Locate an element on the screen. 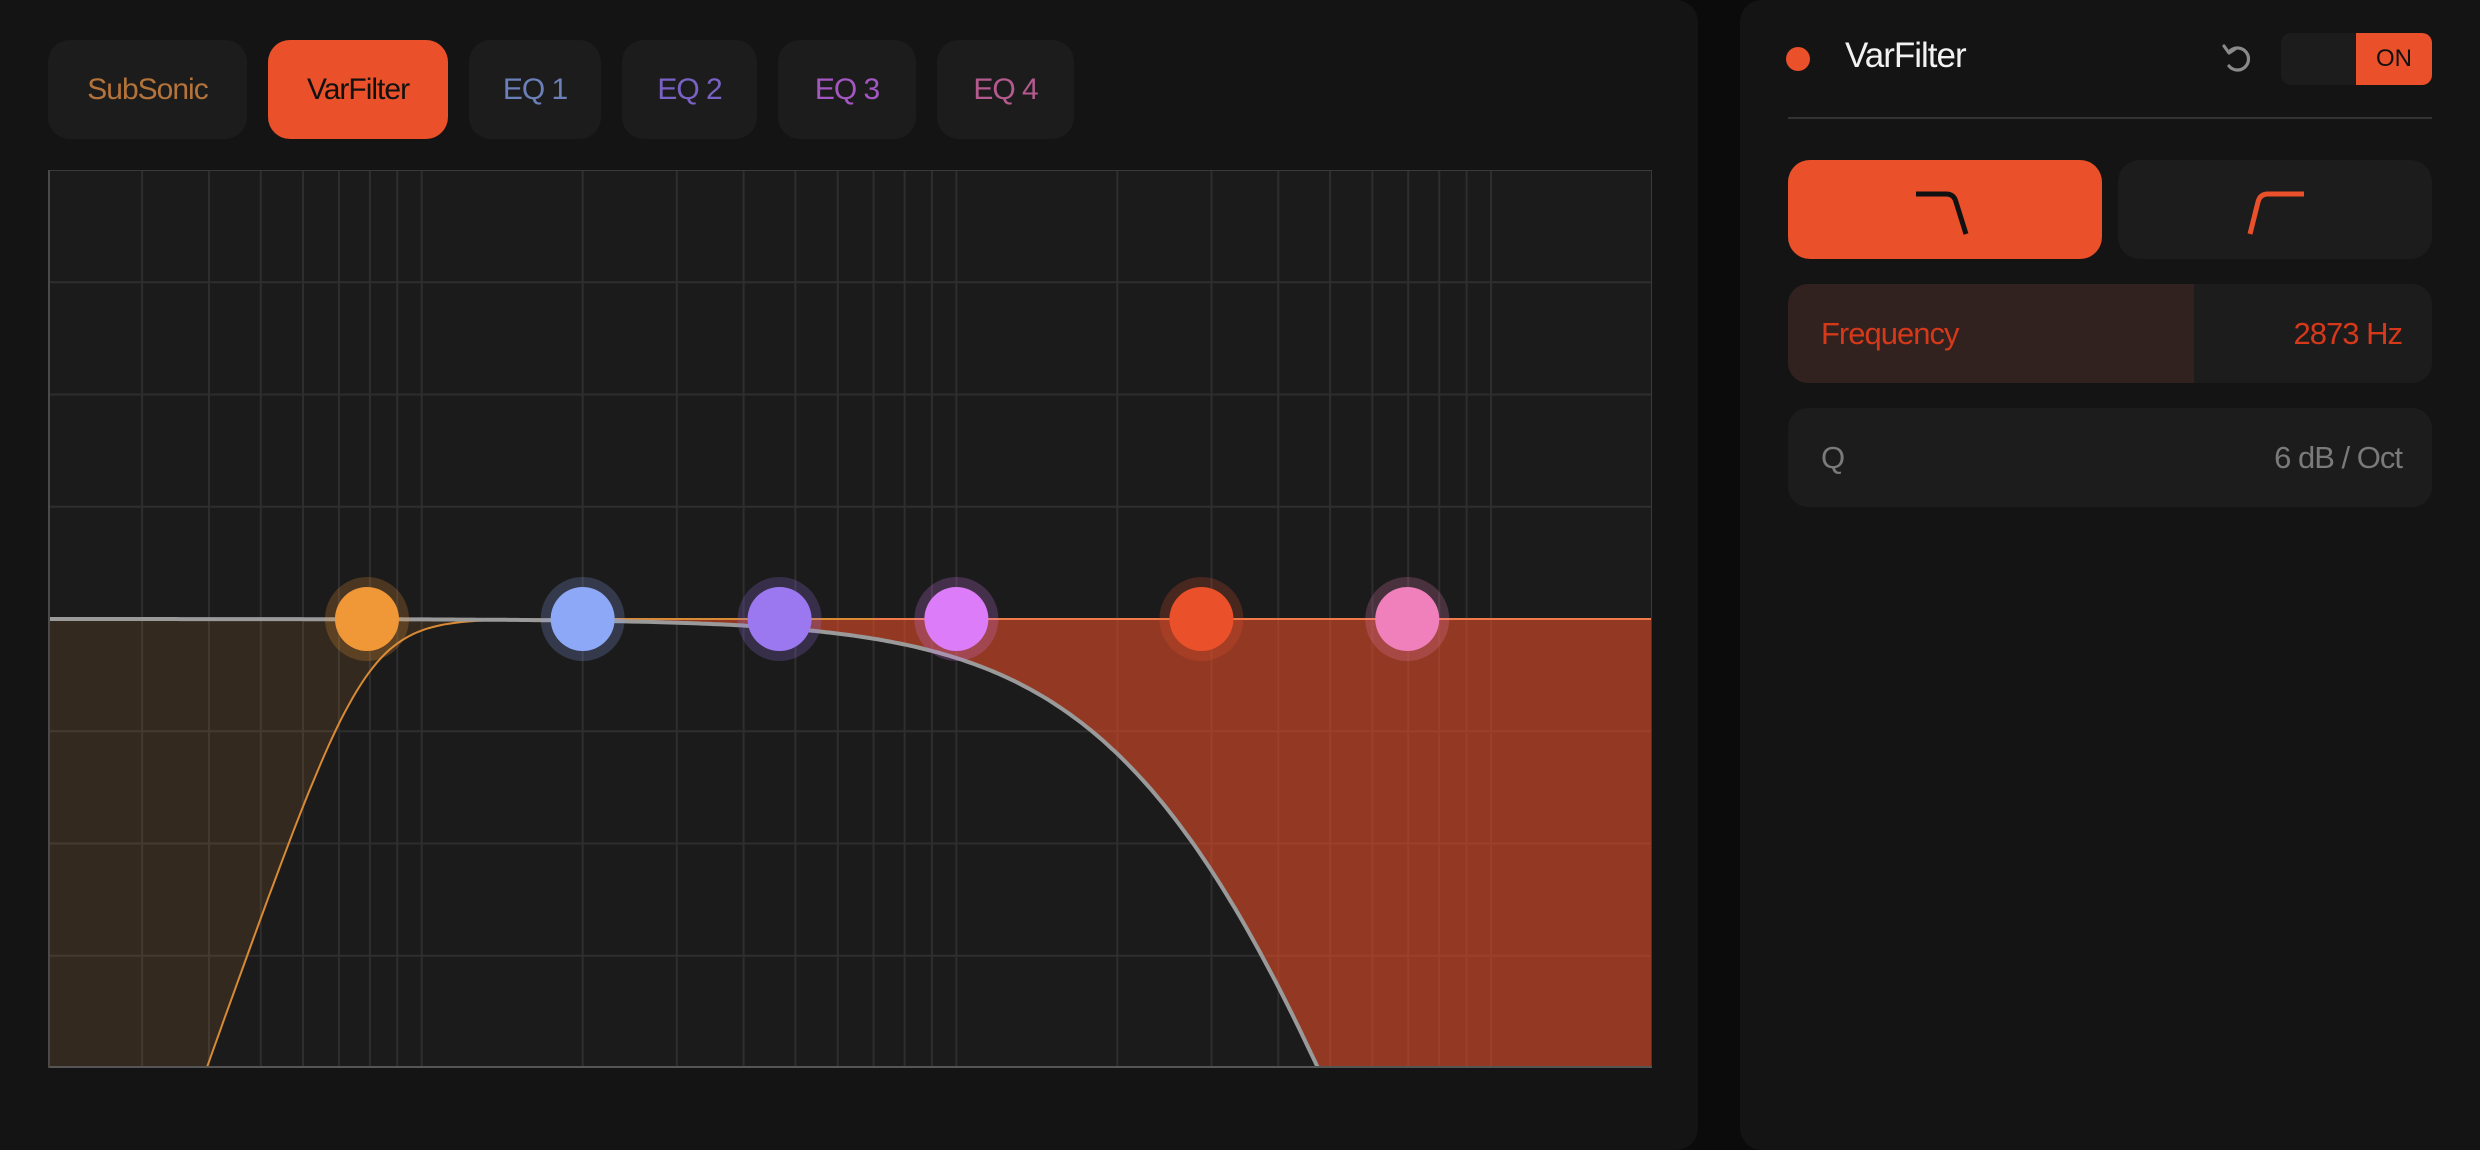  lowpass-curve-icon is located at coordinates (1942, 213).